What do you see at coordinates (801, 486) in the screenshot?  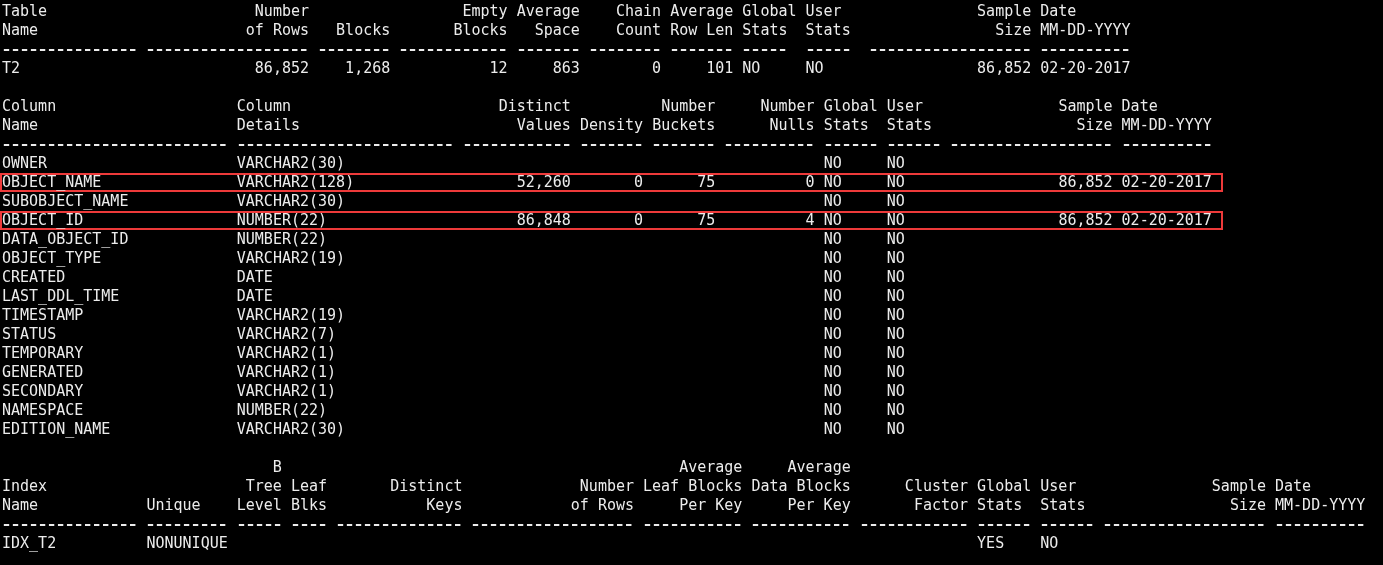 I see `column-heading: Average Data Blocks Per Key` at bounding box center [801, 486].